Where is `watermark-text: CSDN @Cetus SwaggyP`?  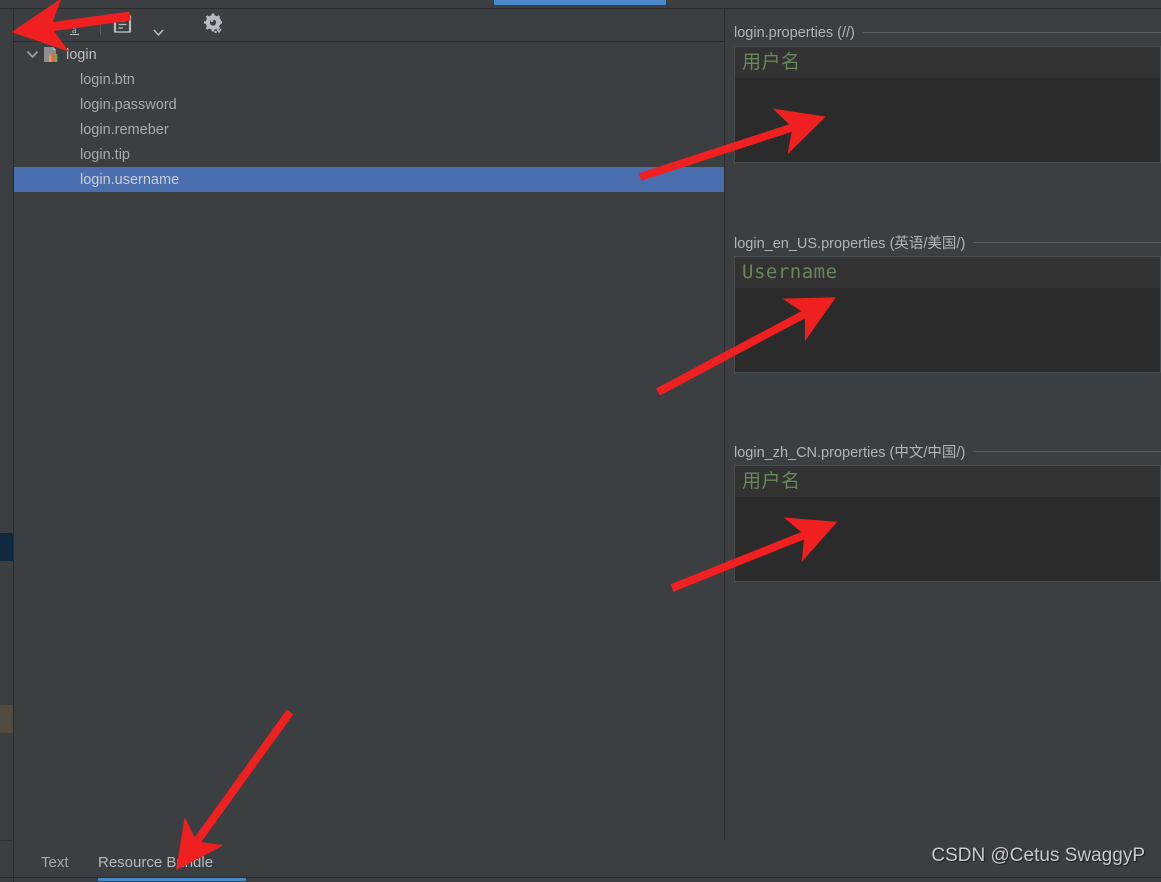
watermark-text: CSDN @Cetus SwaggyP is located at coordinates (1038, 855).